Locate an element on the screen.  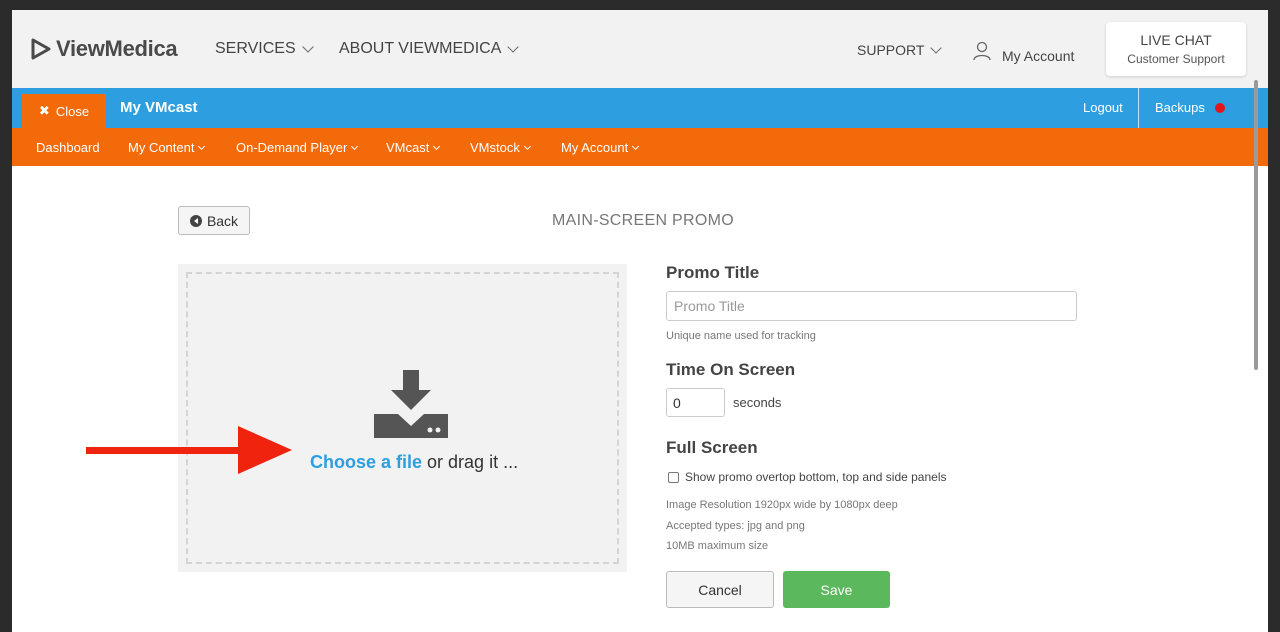
live-chat-subtitle: Customer Support is located at coordinates (1176, 59).